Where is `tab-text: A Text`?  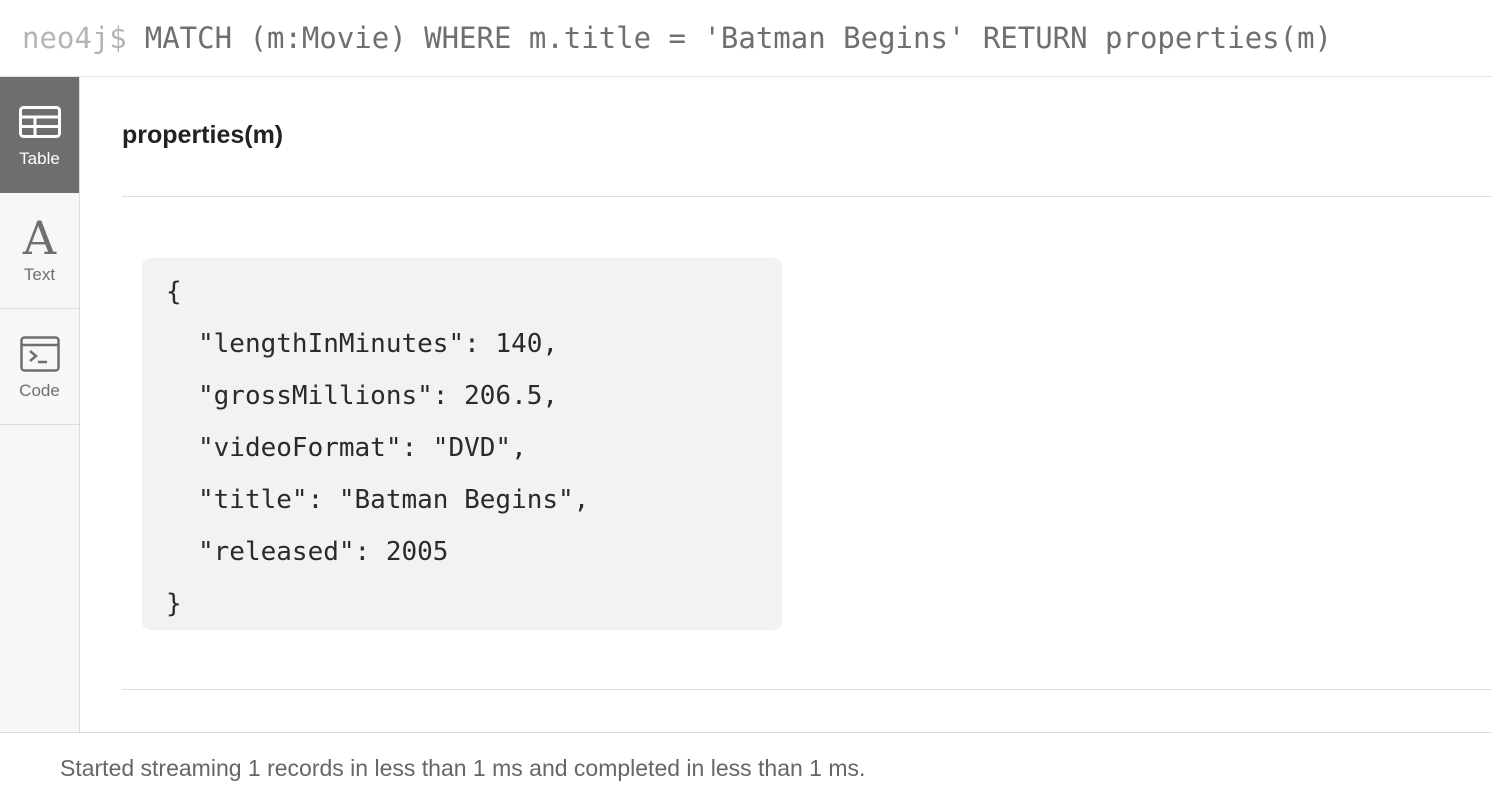
tab-text: A Text is located at coordinates (39, 251).